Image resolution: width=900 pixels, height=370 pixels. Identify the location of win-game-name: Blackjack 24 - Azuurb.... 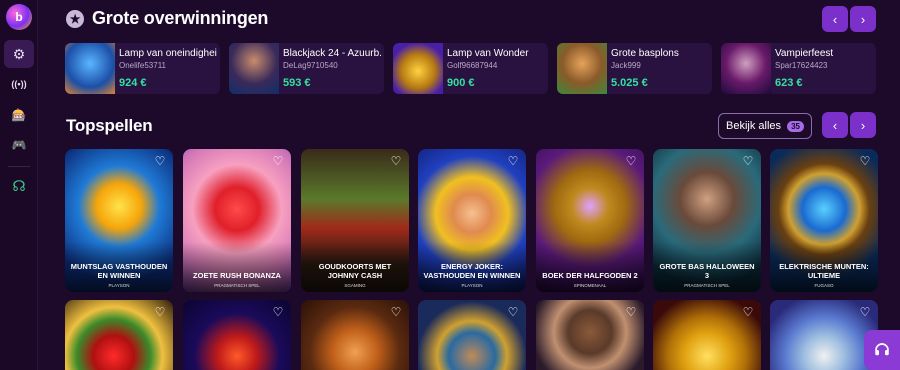
(332, 53).